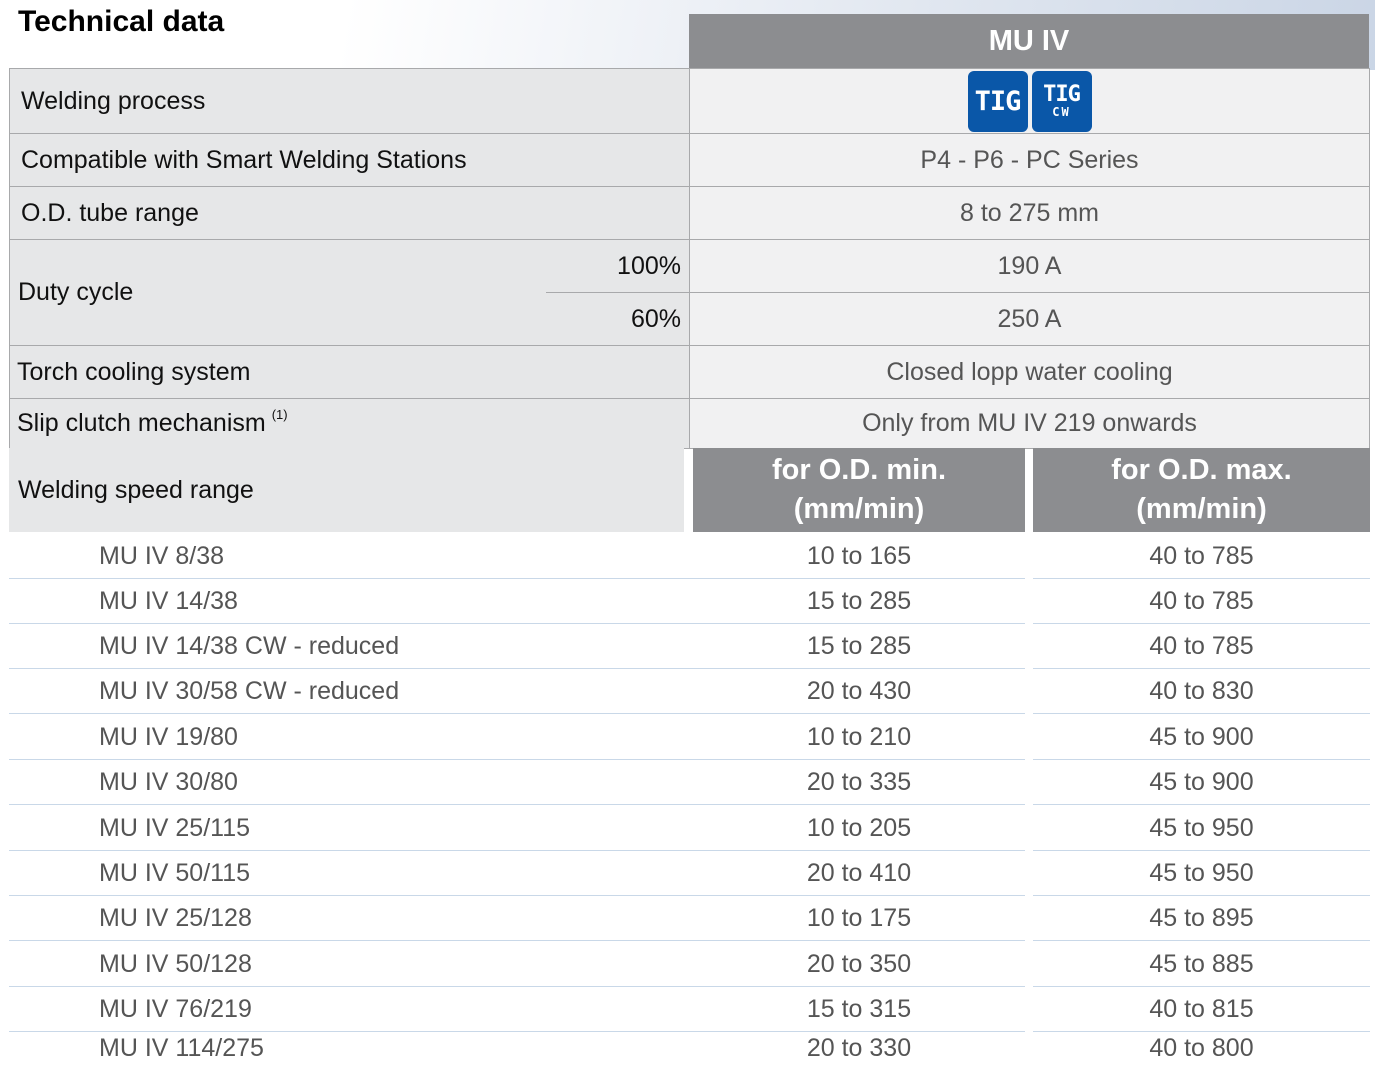 Image resolution: width=1375 pixels, height=1066 pixels. I want to click on duty-value-60: 250 A, so click(1029, 318).